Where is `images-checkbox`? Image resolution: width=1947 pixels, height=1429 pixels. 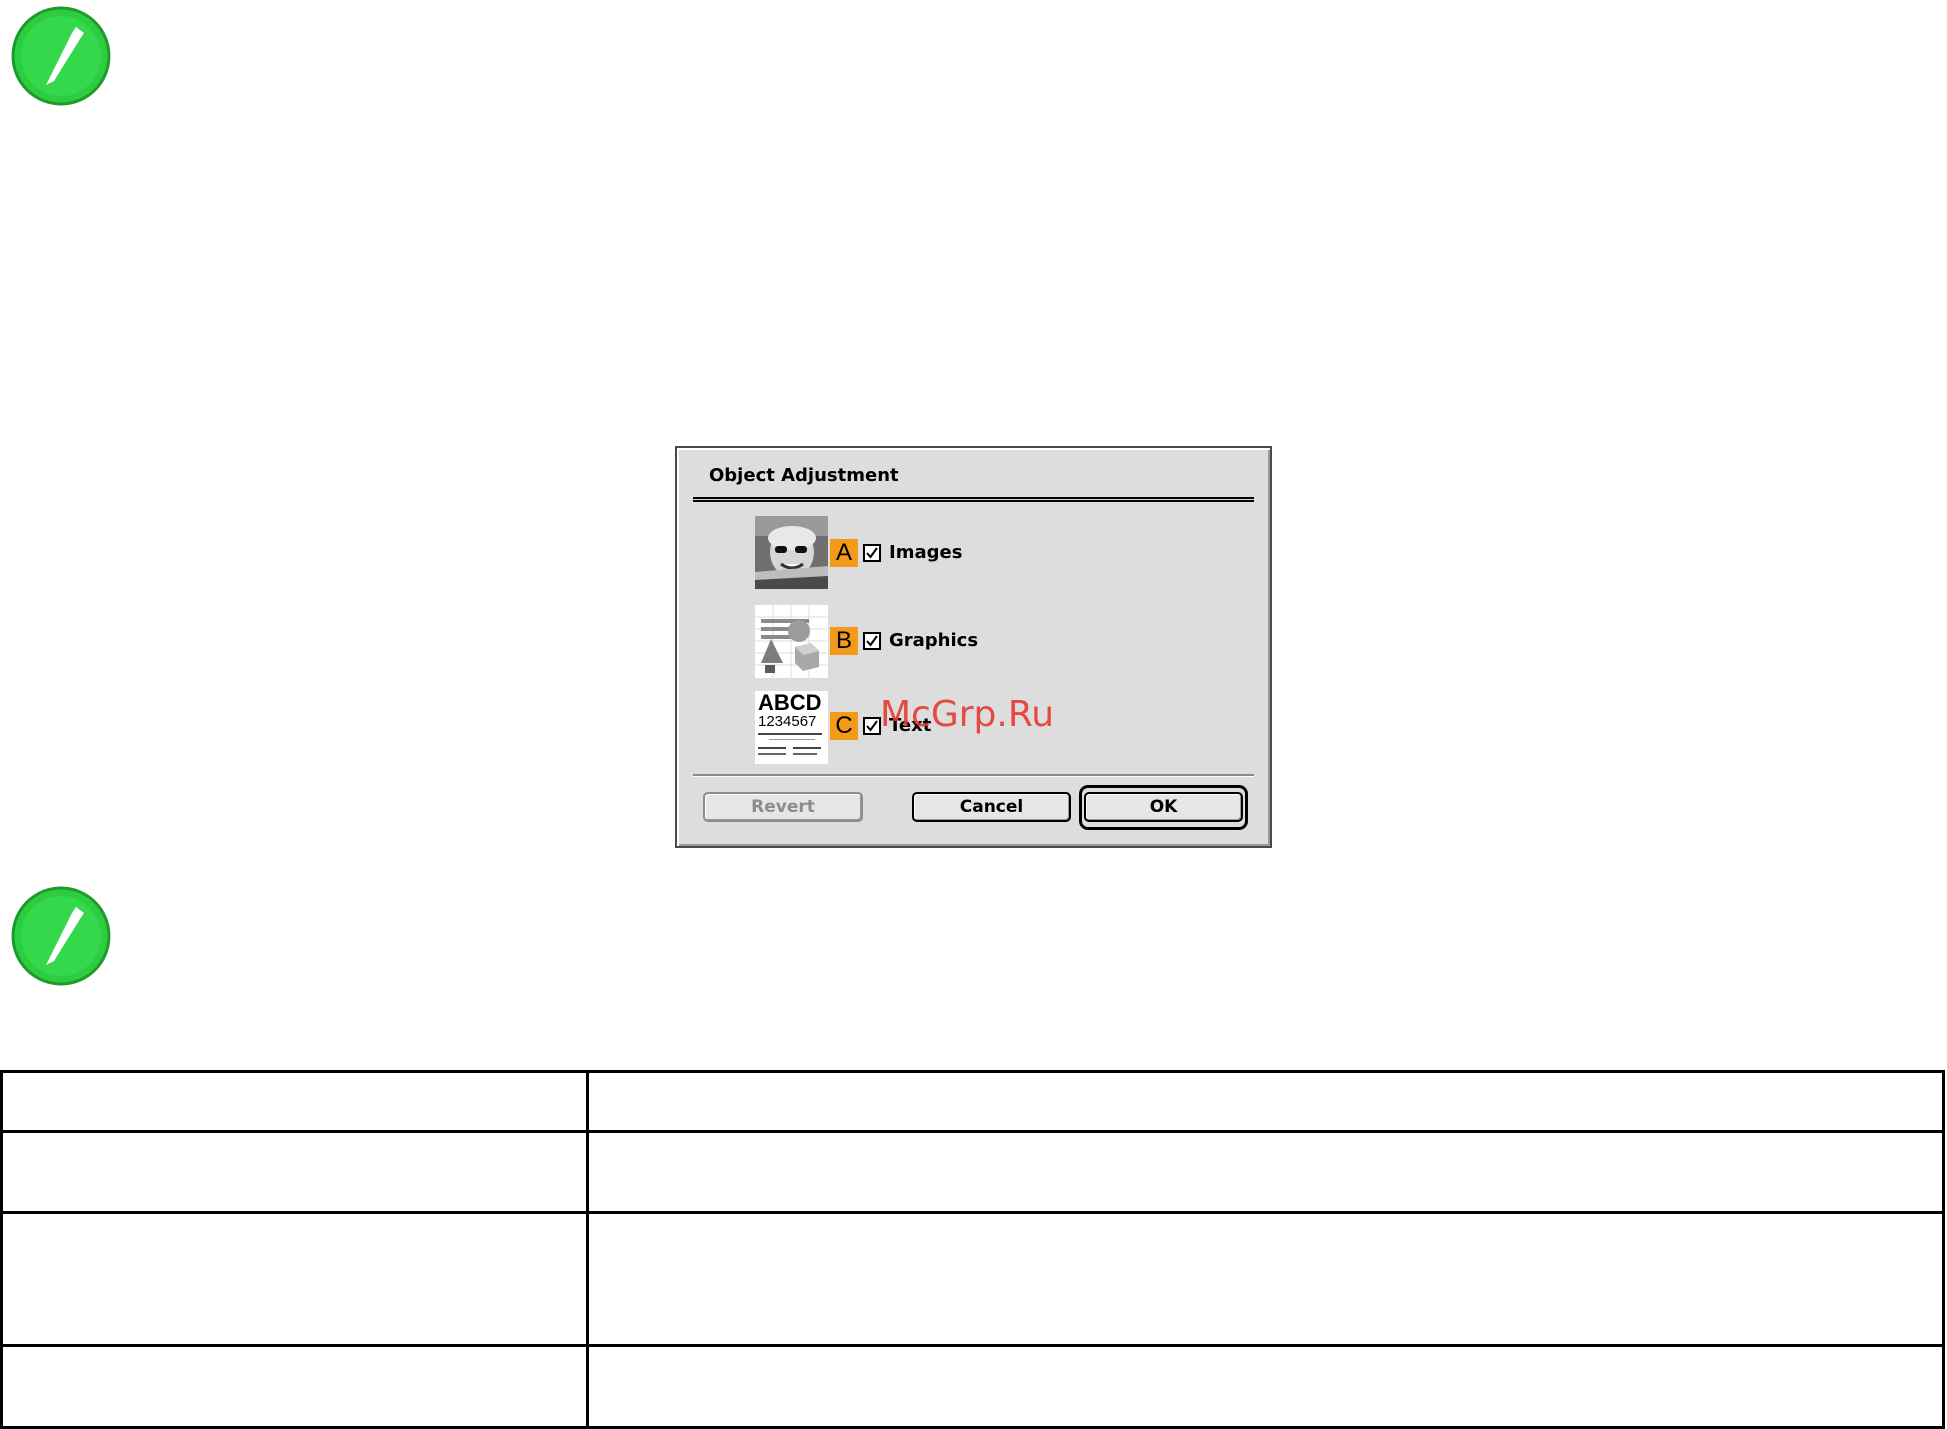 images-checkbox is located at coordinates (872, 553).